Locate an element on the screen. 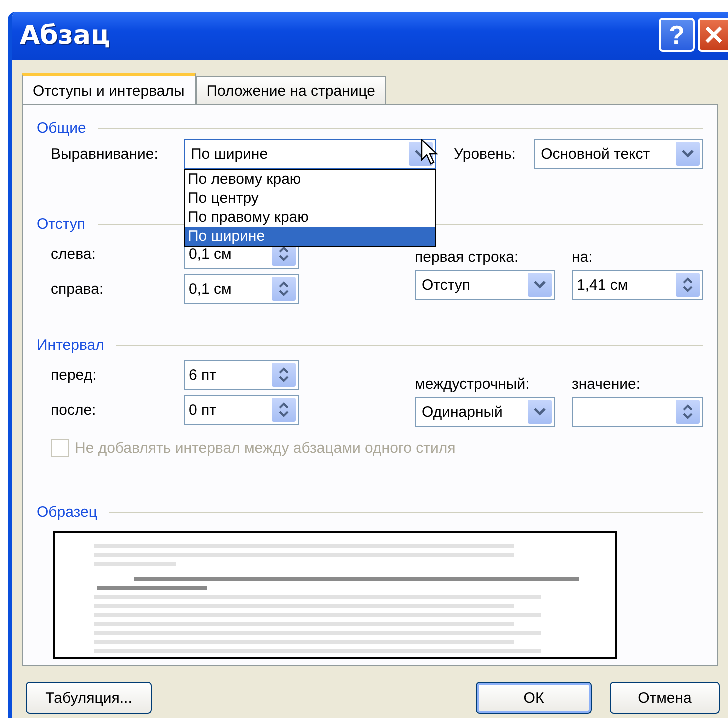 This screenshot has width=728, height=718. field-label: первая строка: is located at coordinates (467, 257).